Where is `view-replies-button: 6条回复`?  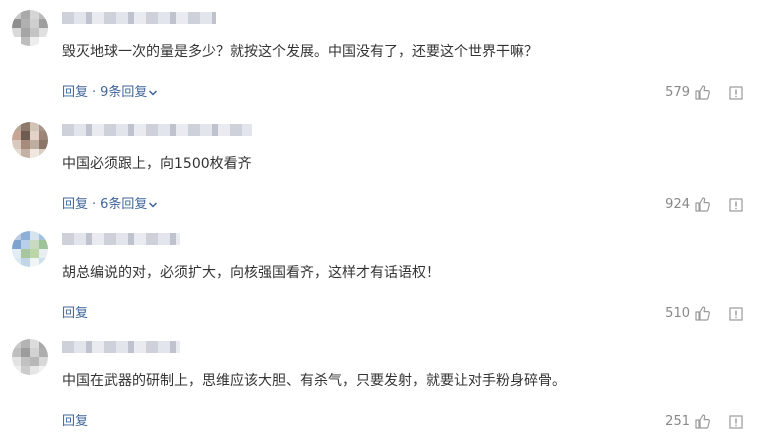
view-replies-button: 6条回复 is located at coordinates (129, 205).